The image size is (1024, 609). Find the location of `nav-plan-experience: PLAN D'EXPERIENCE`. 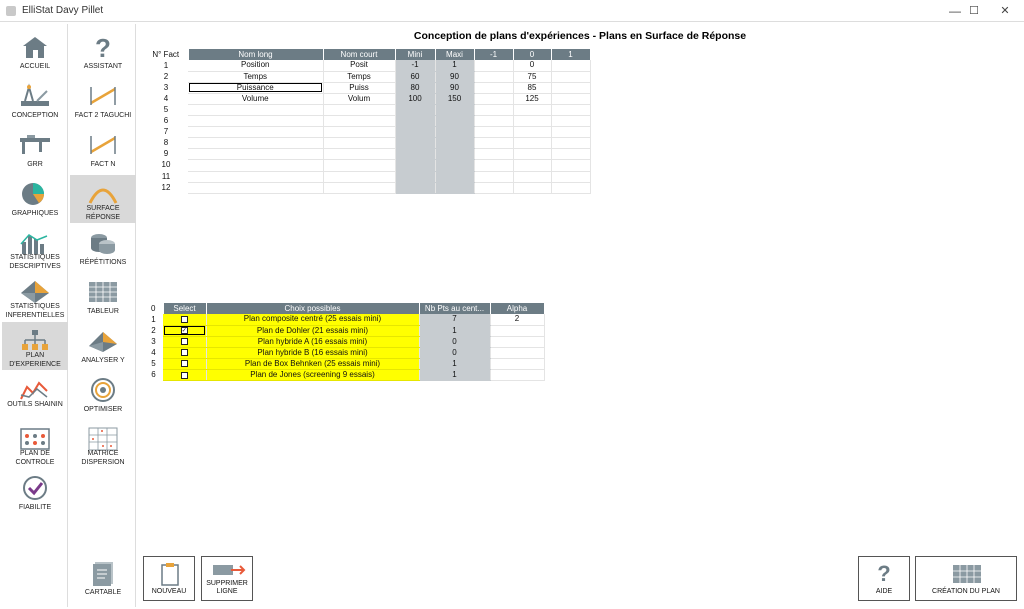

nav-plan-experience: PLAN D'EXPERIENCE is located at coordinates (35, 346).